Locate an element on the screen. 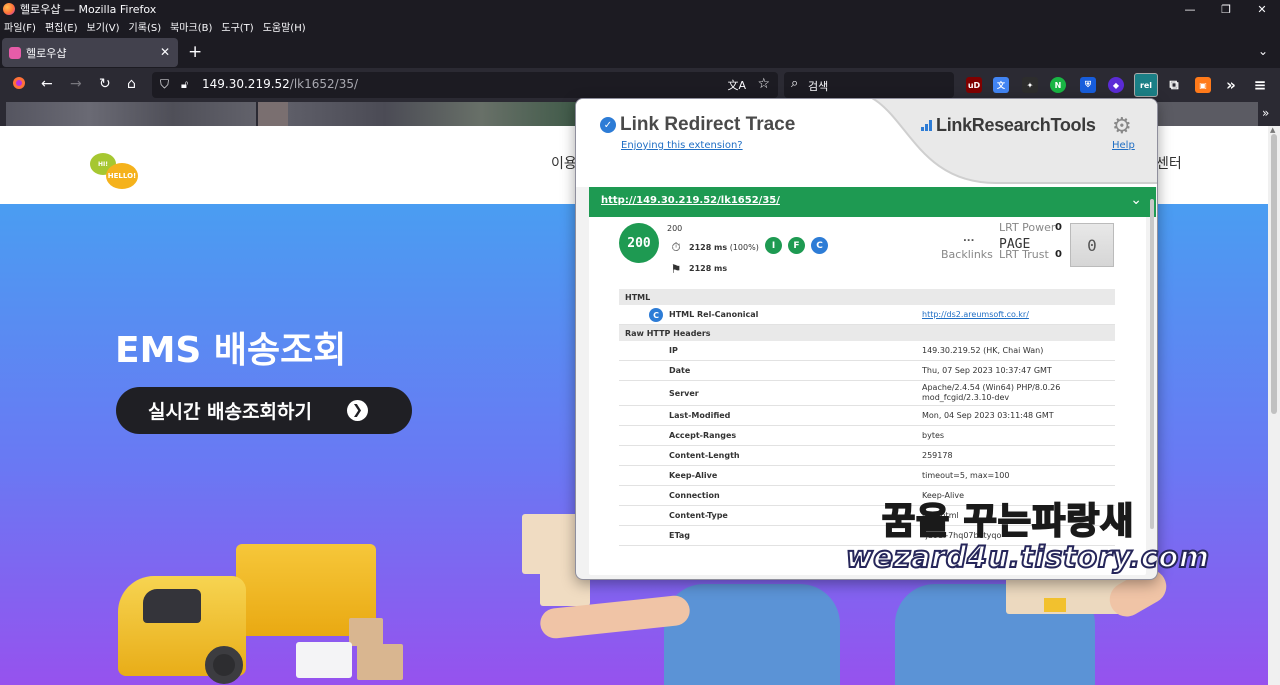  header-key: IP is located at coordinates (673, 350).